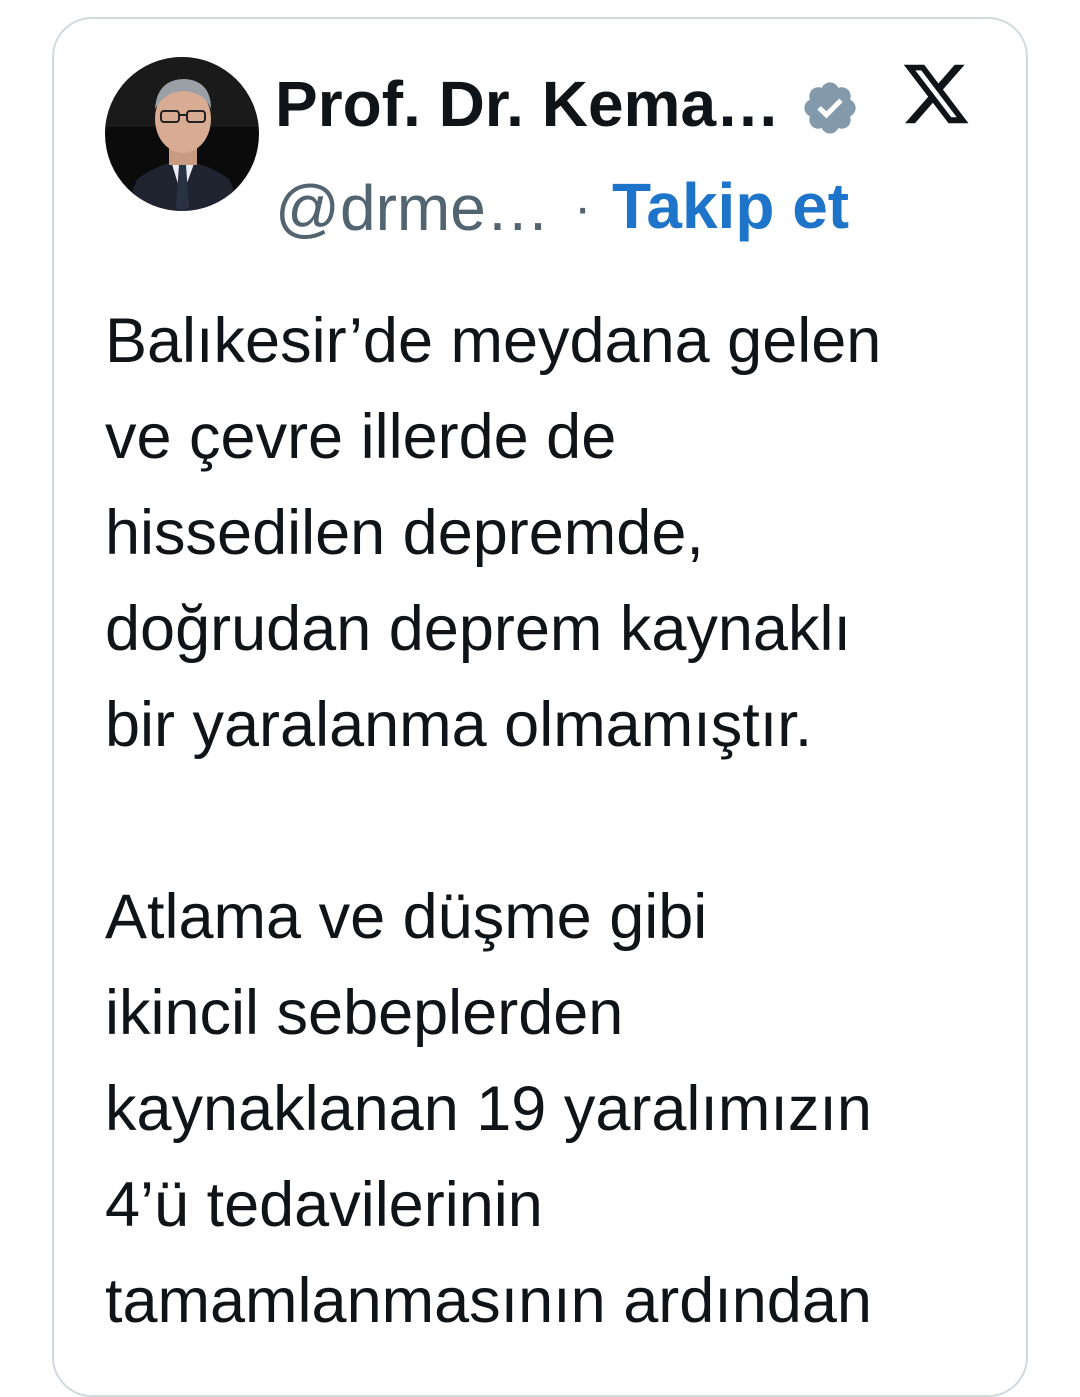  I want to click on verified-badge-icon, so click(830, 108).